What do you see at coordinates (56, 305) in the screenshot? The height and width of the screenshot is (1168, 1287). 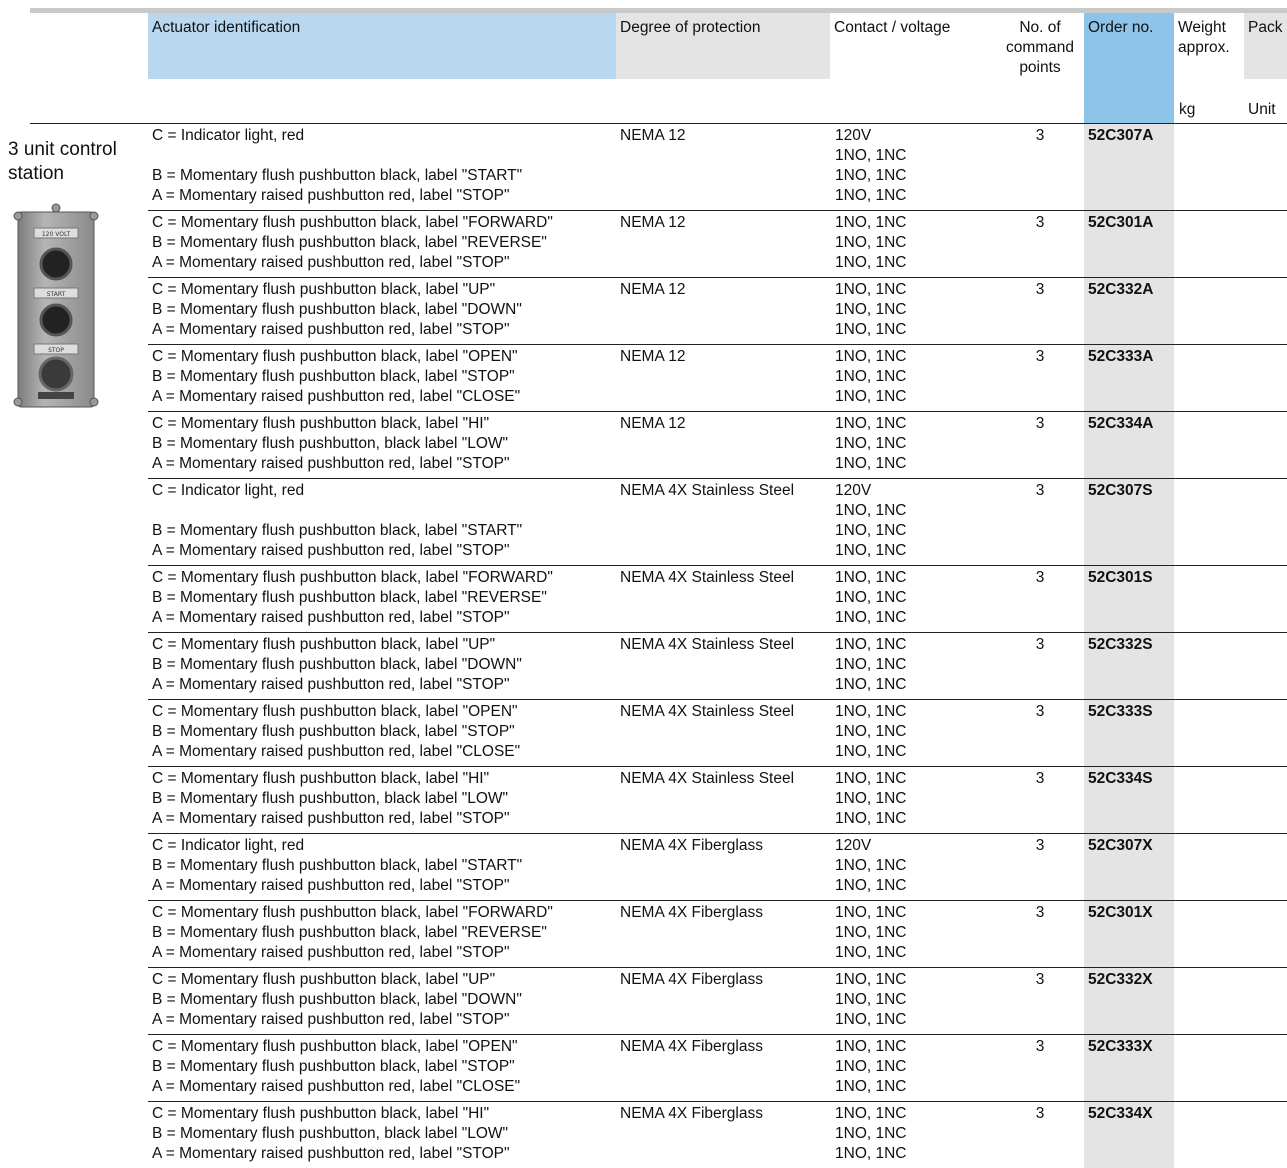 I see `control-station-image: 120 VOLT START STOP` at bounding box center [56, 305].